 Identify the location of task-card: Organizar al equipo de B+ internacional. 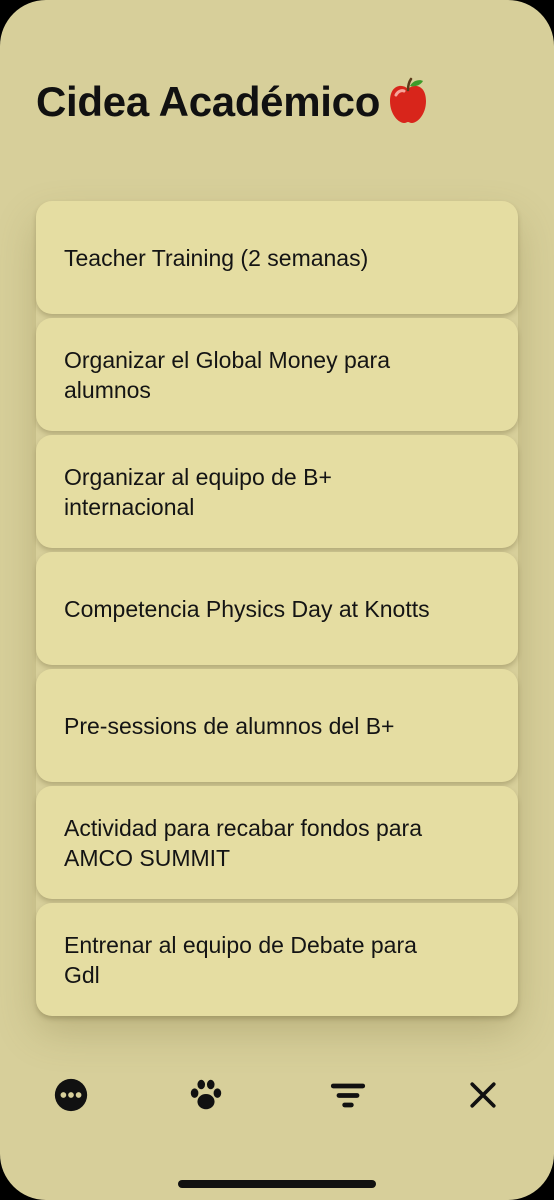
(277, 491).